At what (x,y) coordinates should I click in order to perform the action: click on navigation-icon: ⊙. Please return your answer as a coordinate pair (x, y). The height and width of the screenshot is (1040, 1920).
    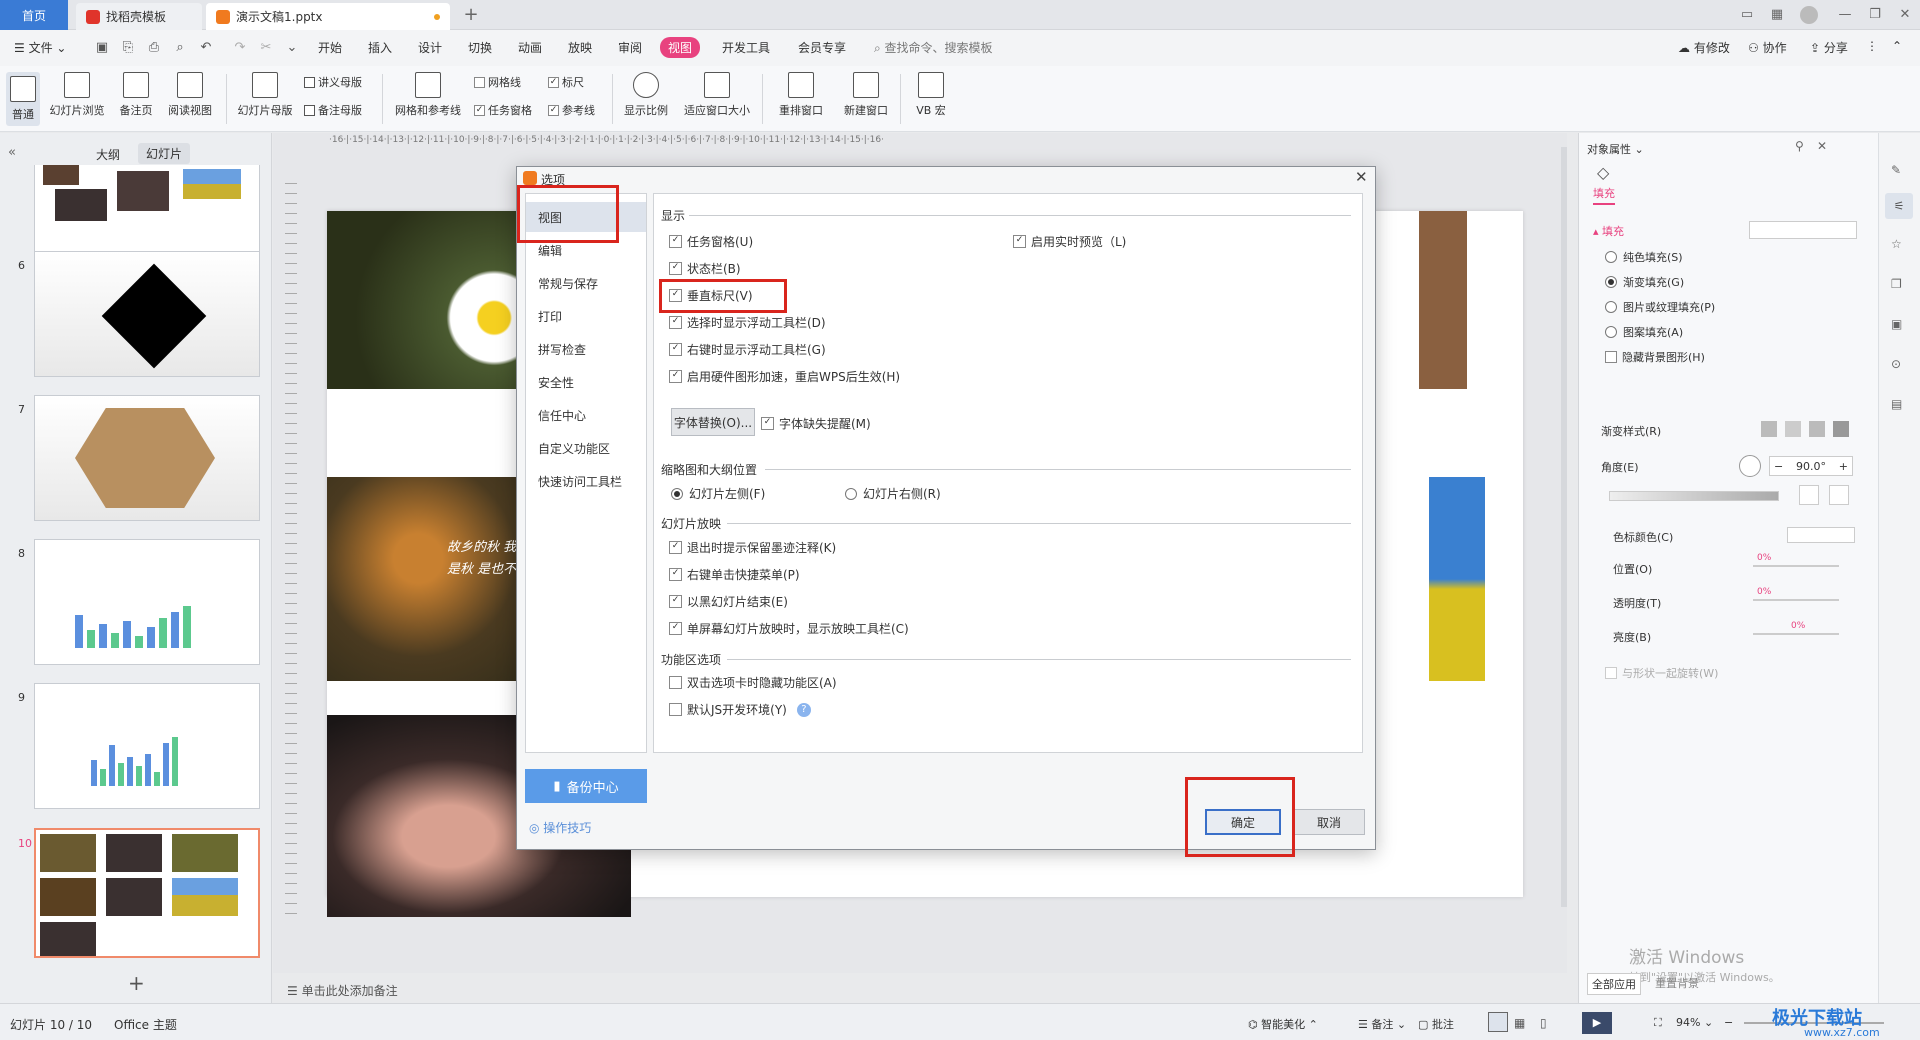
    Looking at the image, I should click on (1896, 364).